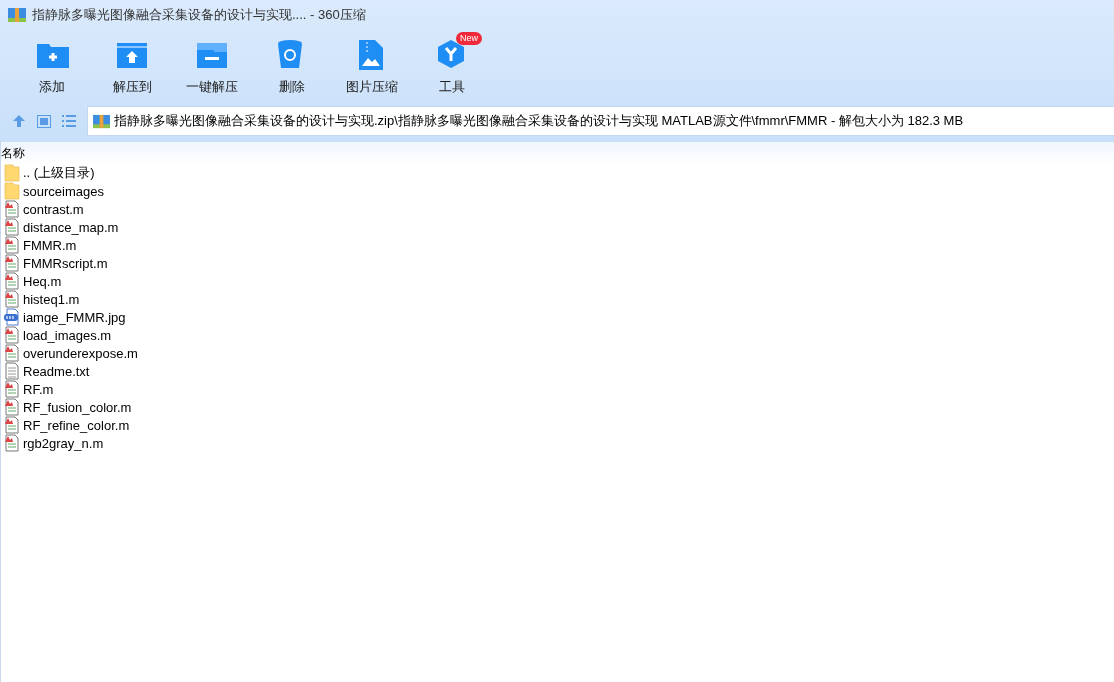 The image size is (1114, 682). I want to click on column-header: 名称, so click(13, 153).